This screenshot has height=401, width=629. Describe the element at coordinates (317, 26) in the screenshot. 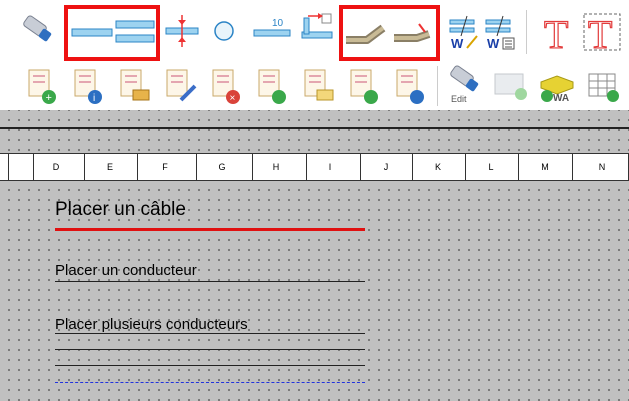

I see `jumper-icon` at that location.